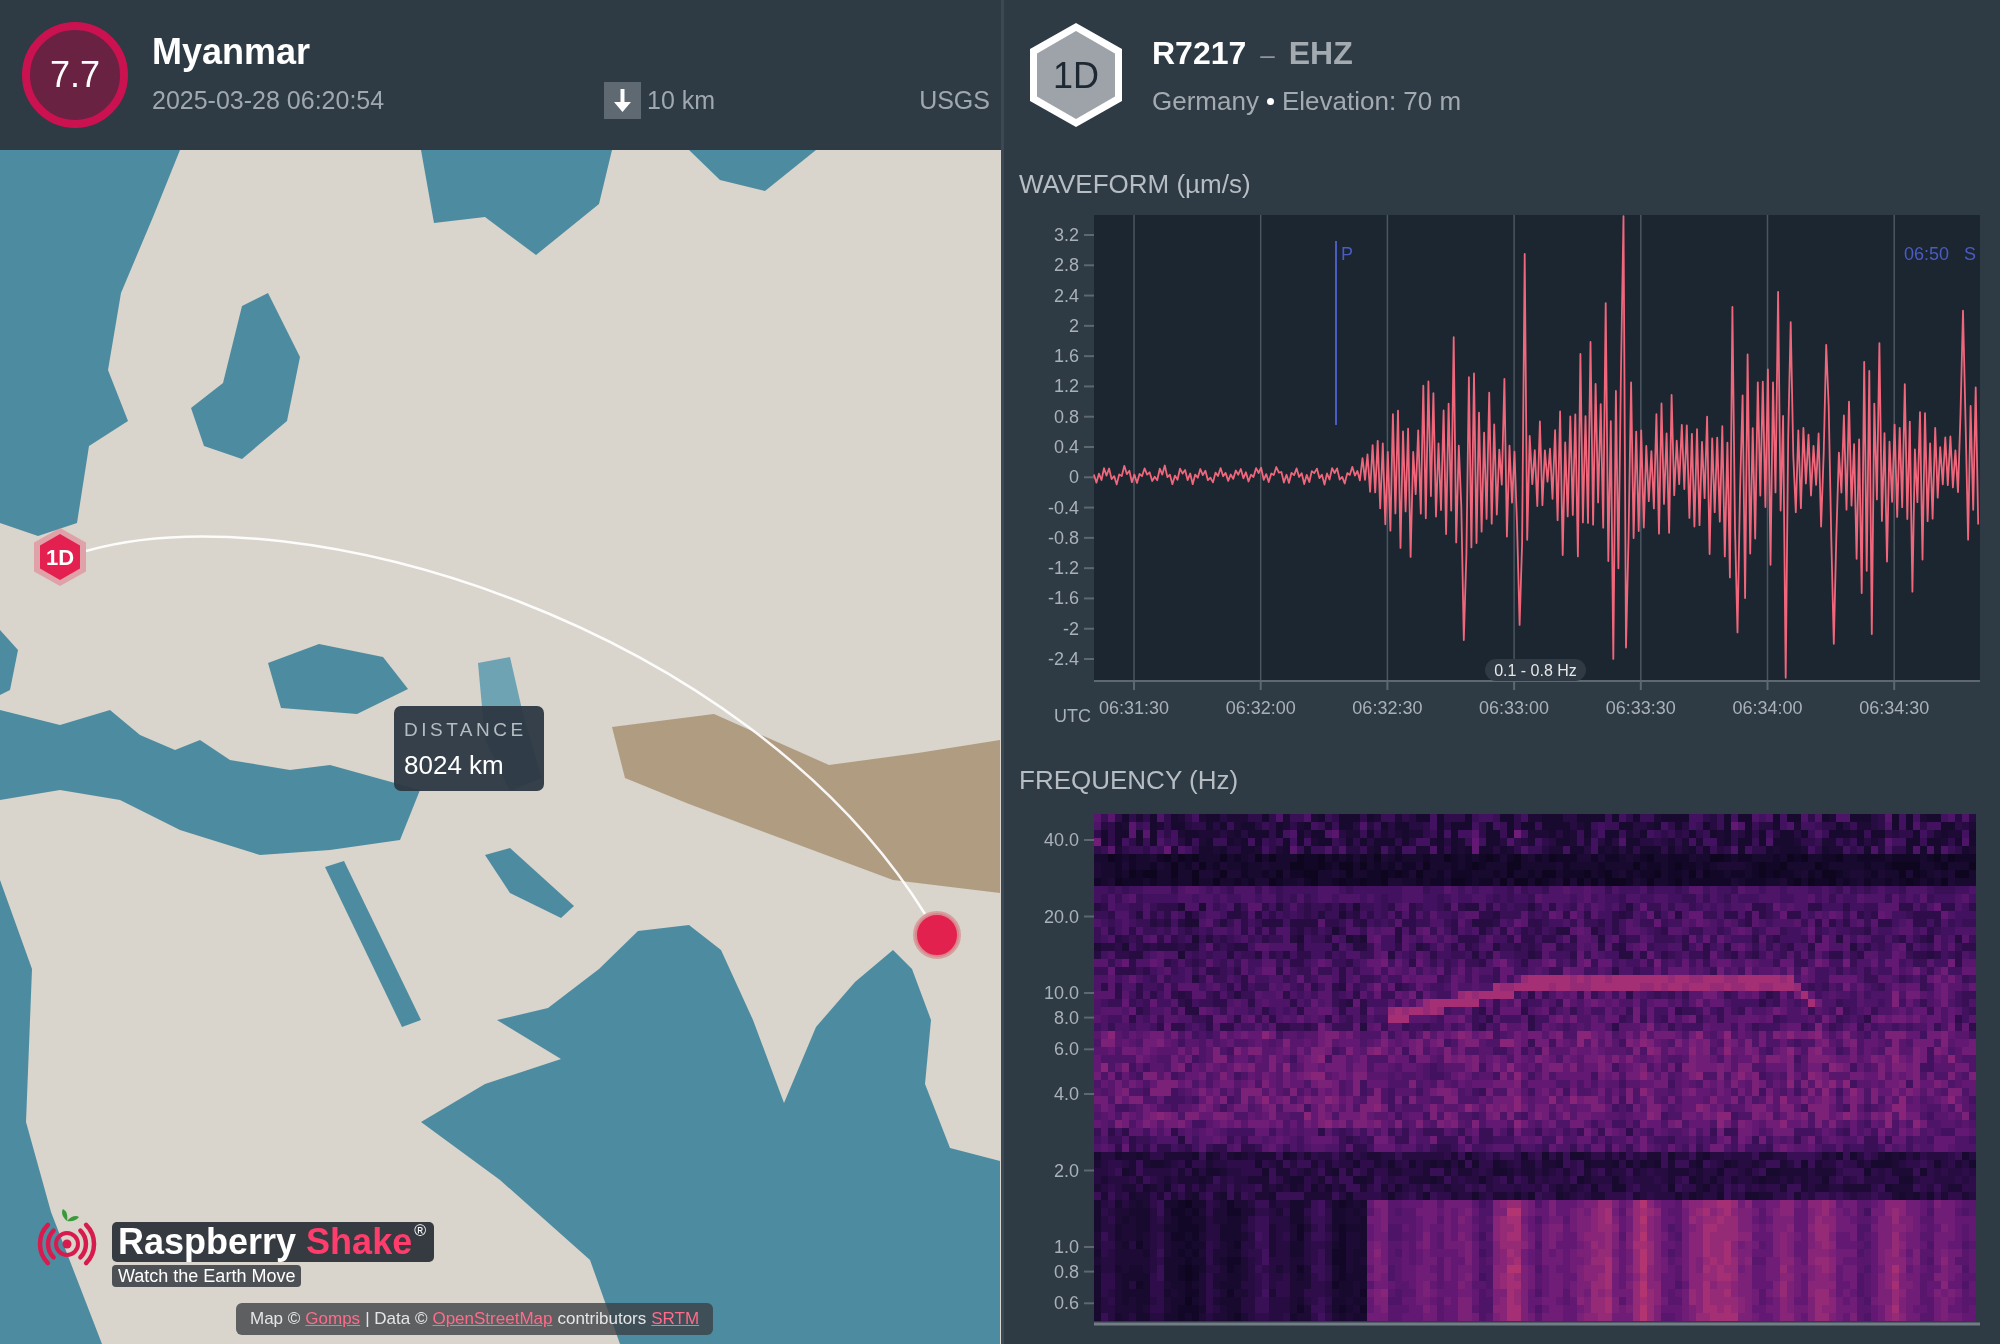 The image size is (2000, 1344). Describe the element at coordinates (1066, 1247) in the screenshot. I see `y-tick-label: 1.0` at that location.